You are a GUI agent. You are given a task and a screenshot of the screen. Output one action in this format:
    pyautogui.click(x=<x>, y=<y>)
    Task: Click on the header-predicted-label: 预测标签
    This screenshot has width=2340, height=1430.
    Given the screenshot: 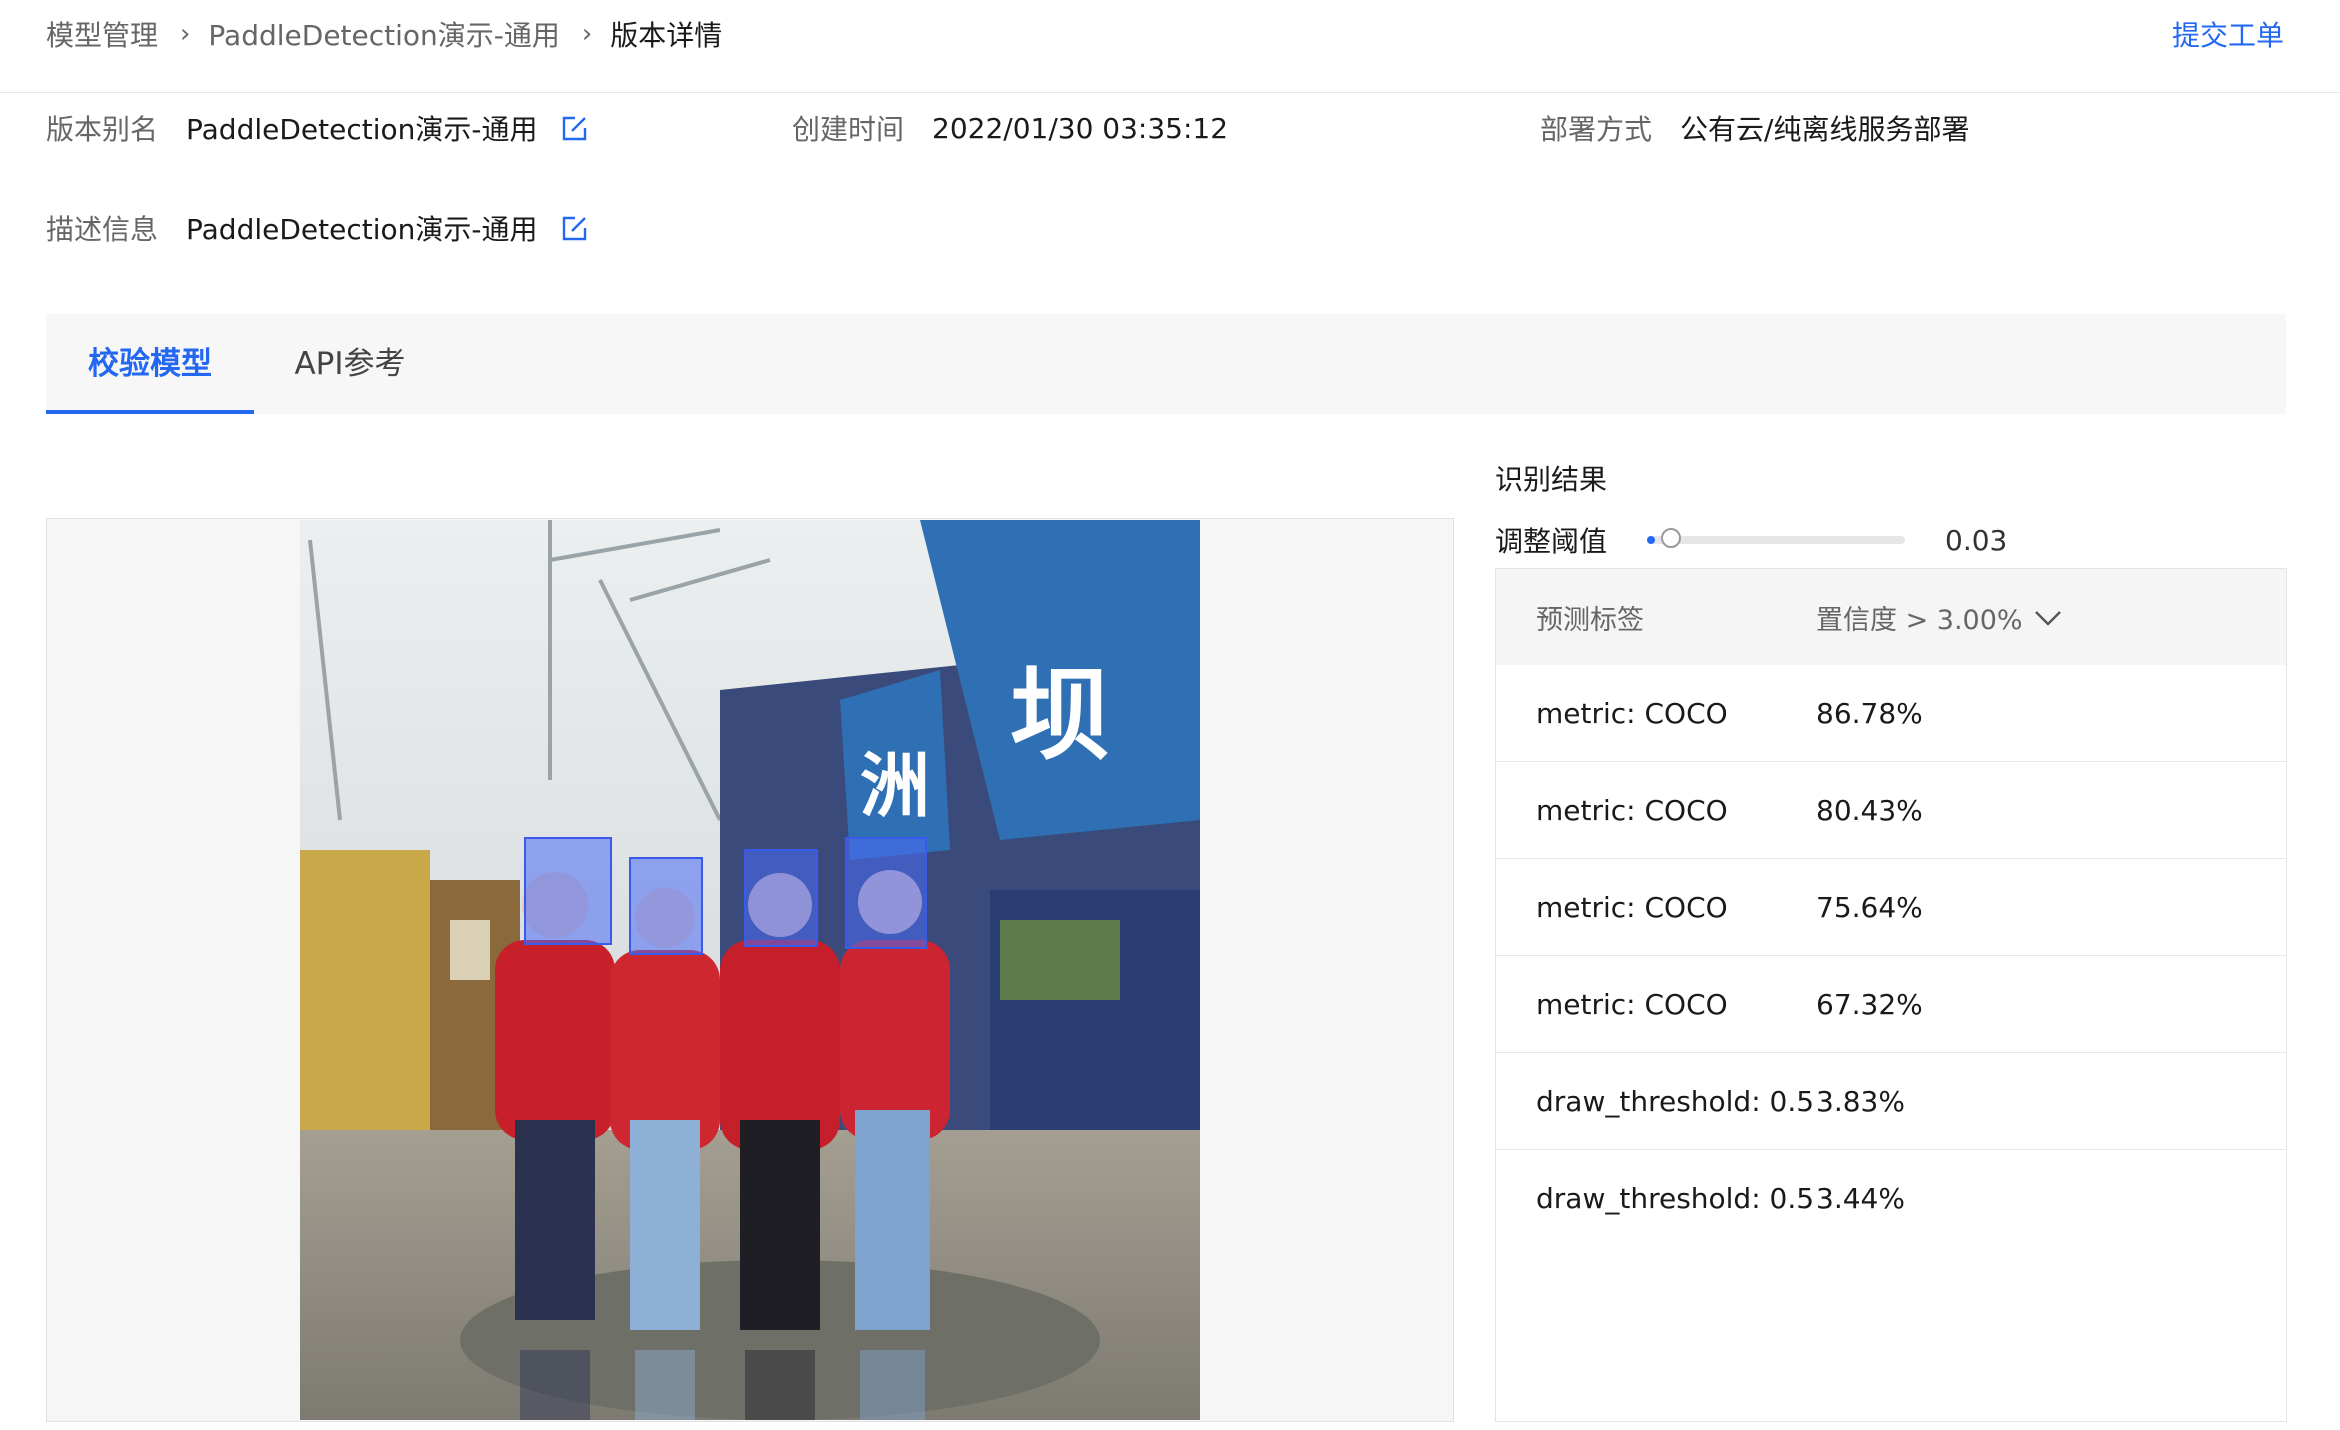 What is the action you would take?
    pyautogui.click(x=1590, y=620)
    